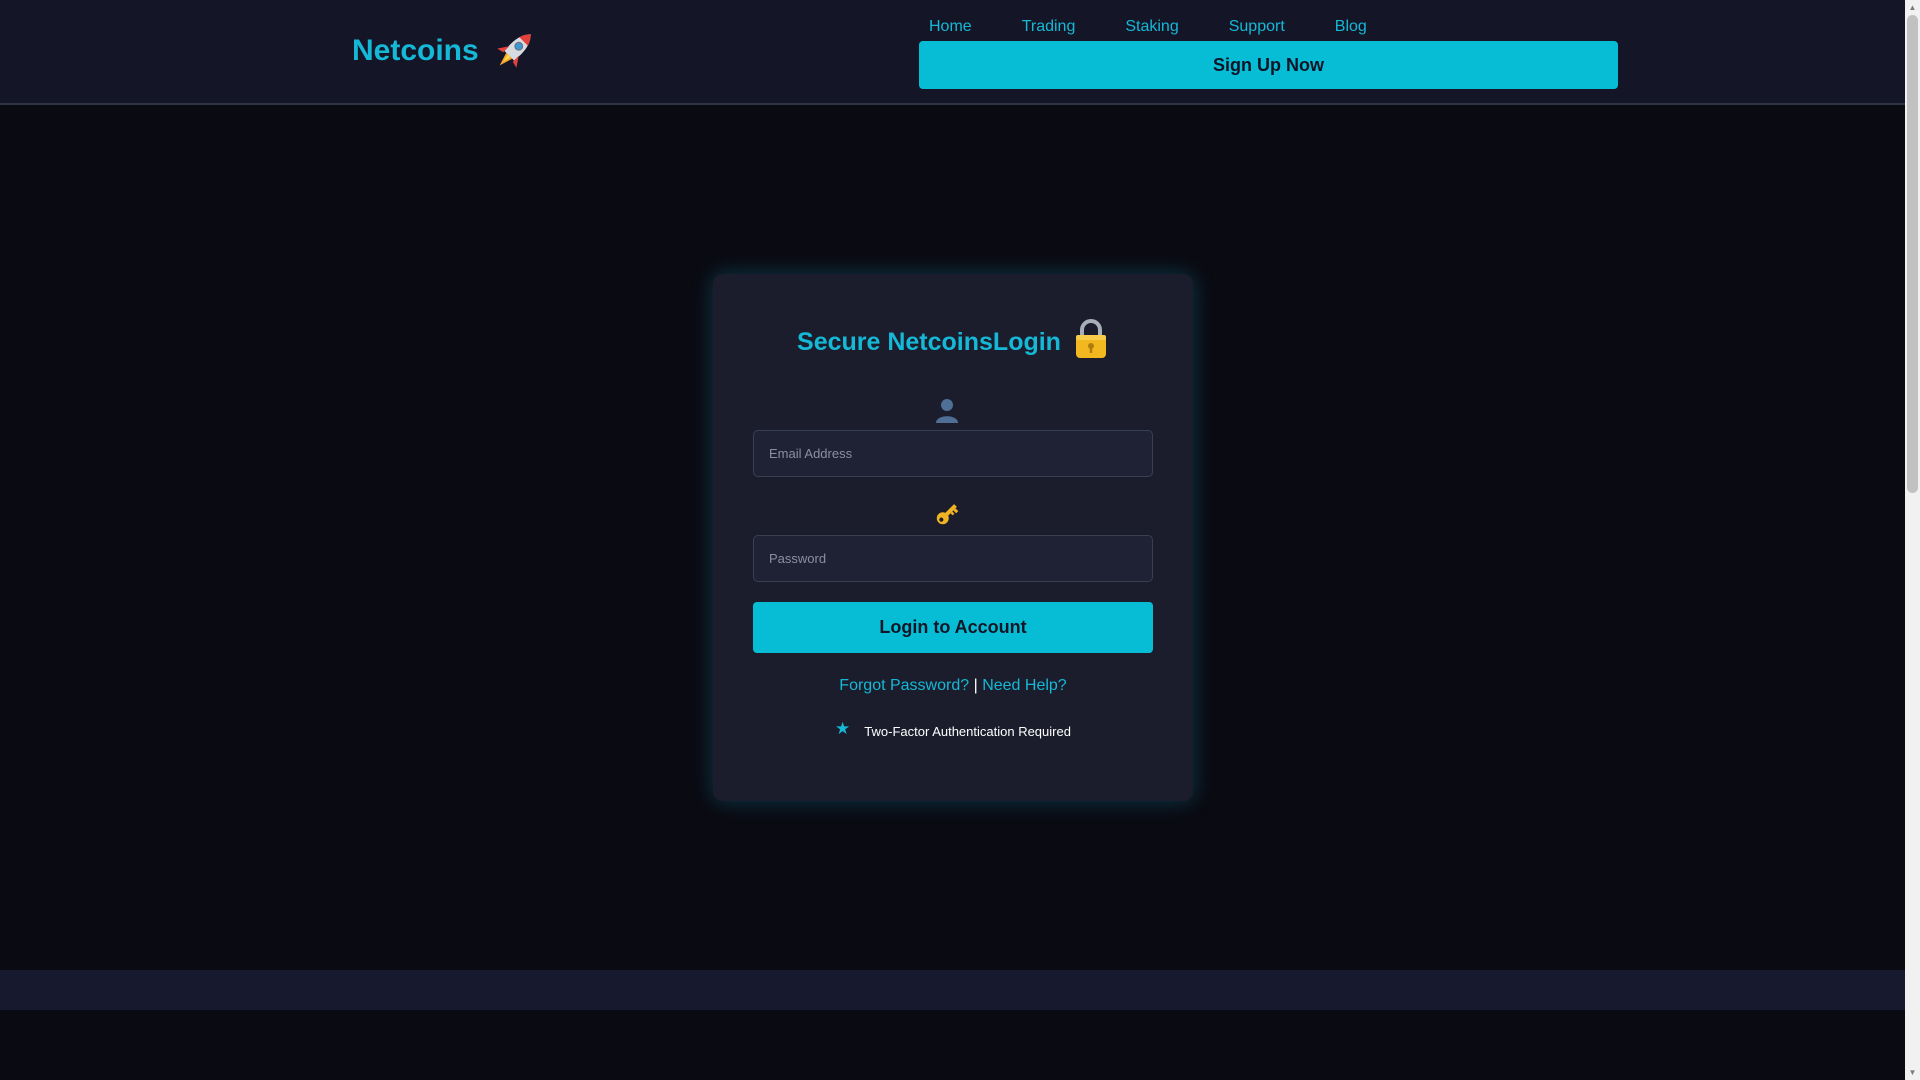 The image size is (1920, 1080). I want to click on login-card: Secure NetcoinsLogin Login, so click(953, 537).